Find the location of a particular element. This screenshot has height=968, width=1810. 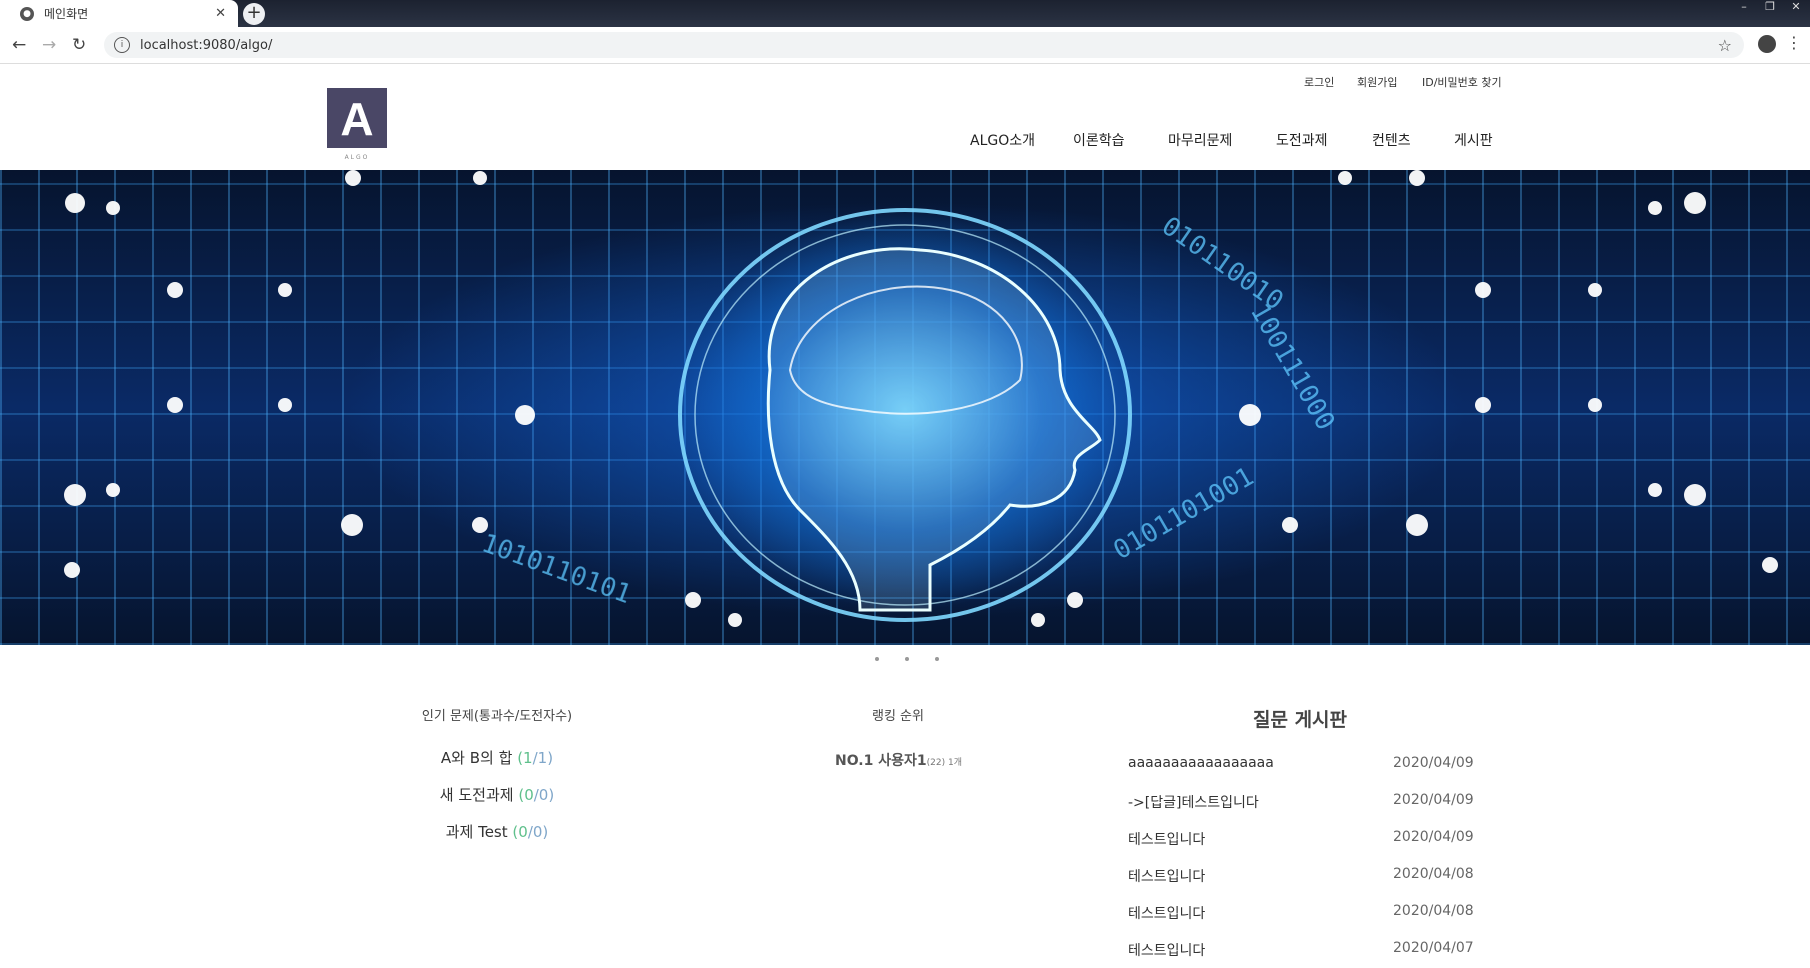

ranking-first: NO.1 사용자1(22) 1개 is located at coordinates (898, 760).